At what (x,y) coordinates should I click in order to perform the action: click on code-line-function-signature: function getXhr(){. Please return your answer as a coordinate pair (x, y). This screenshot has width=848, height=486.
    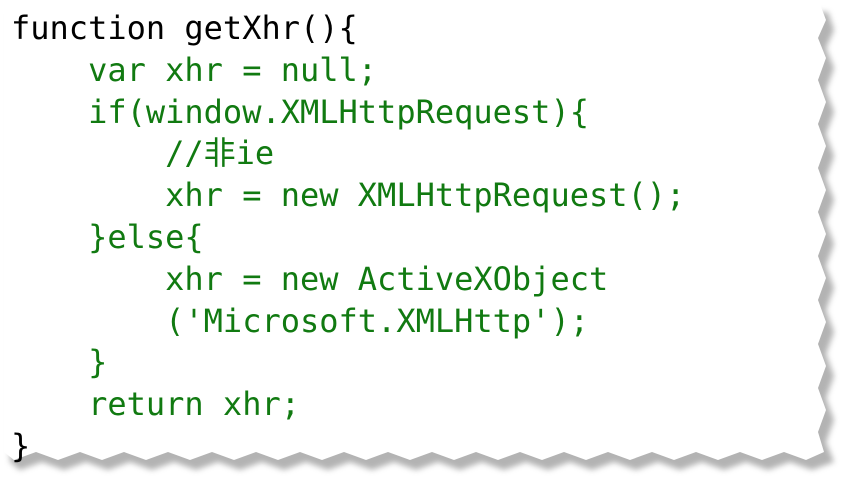
    Looking at the image, I should click on (184, 28).